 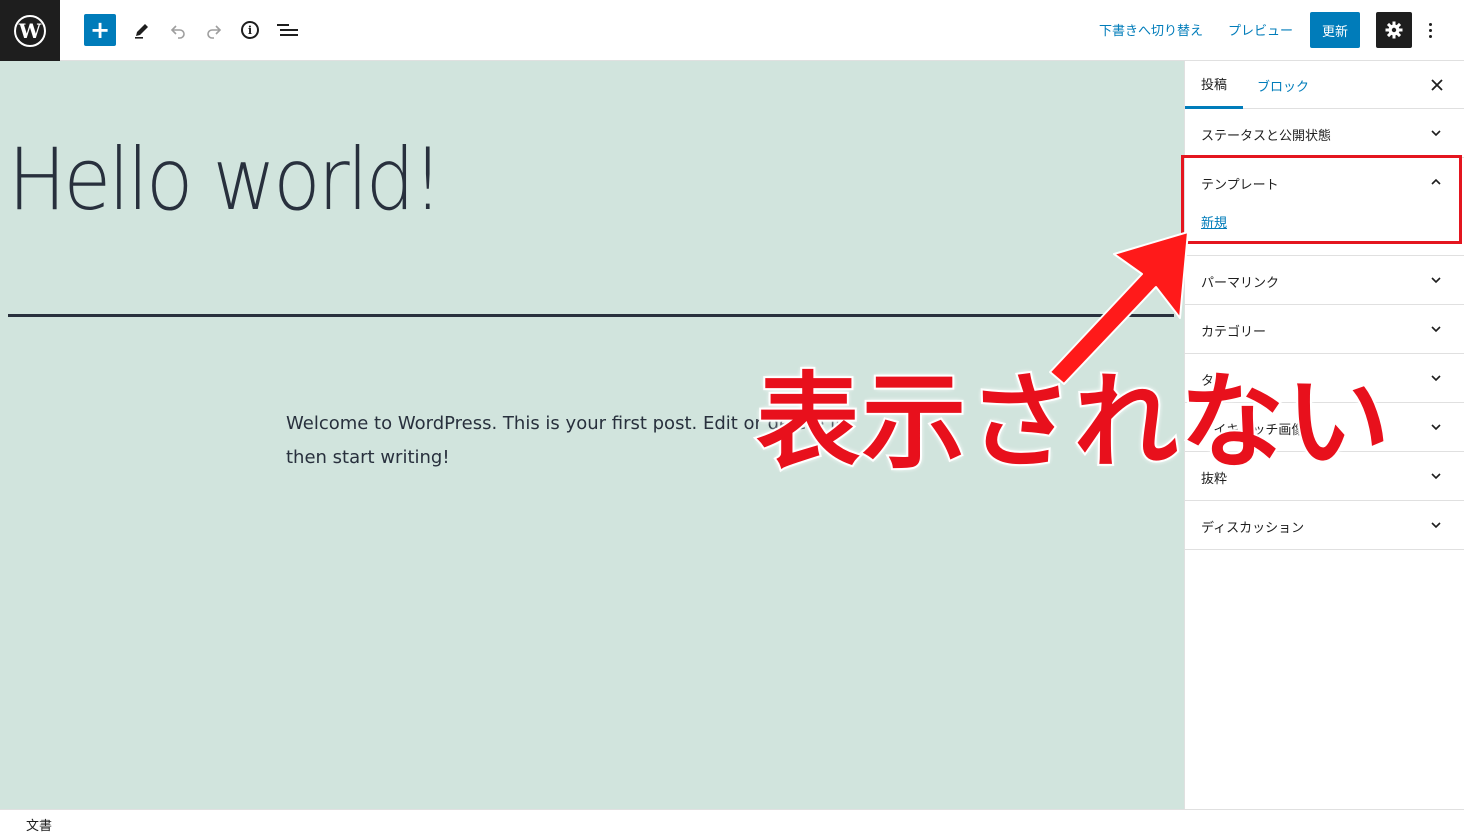 I want to click on annotation-text: 表示されない, so click(x=1073, y=422).